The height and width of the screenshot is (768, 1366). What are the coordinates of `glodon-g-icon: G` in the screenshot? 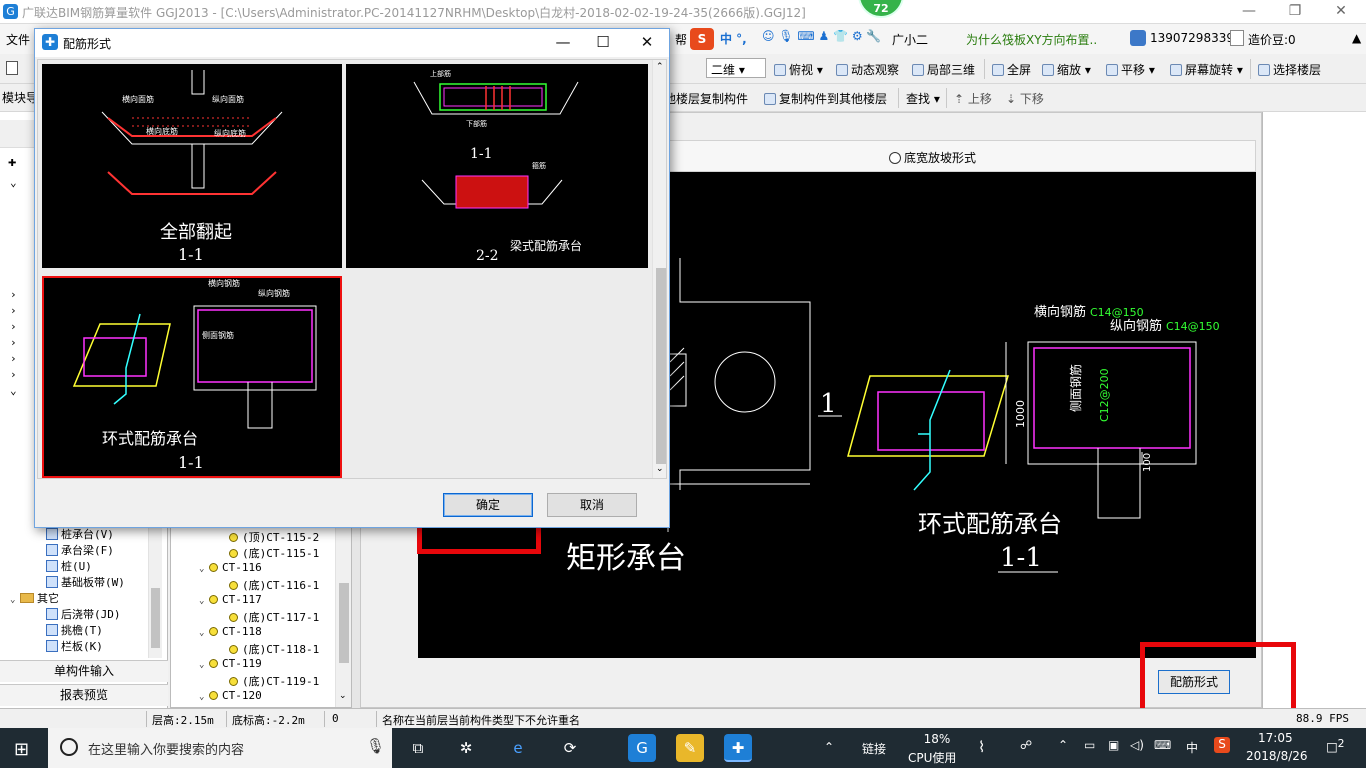 It's located at (642, 748).